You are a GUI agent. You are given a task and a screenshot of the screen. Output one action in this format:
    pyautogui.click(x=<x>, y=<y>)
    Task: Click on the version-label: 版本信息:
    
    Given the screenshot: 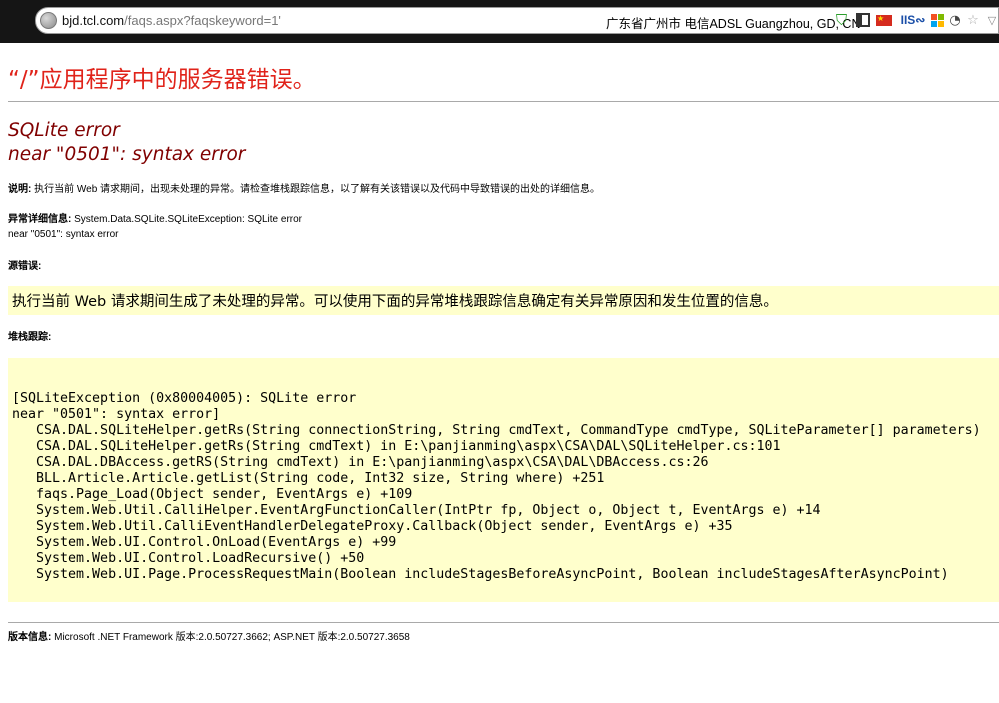 What is the action you would take?
    pyautogui.click(x=30, y=637)
    